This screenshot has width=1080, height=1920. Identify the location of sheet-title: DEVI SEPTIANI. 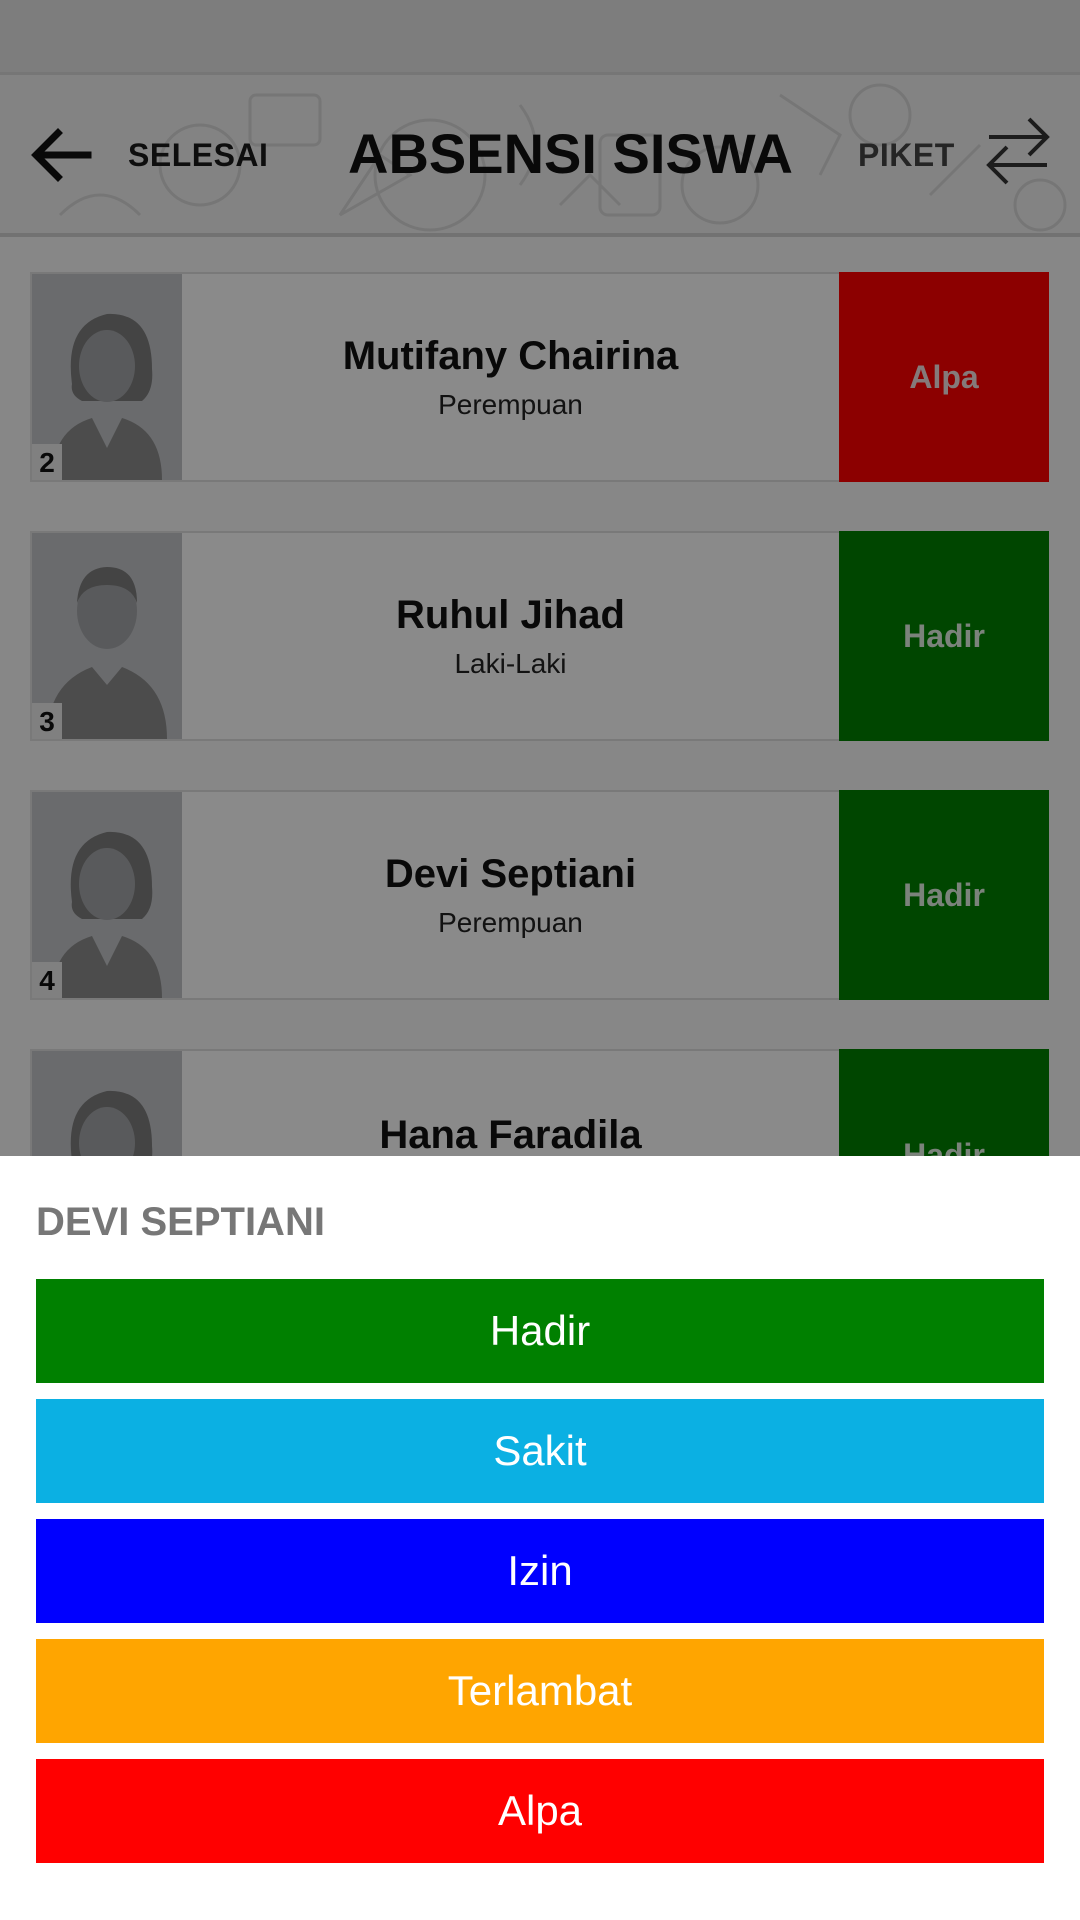
(180, 1222).